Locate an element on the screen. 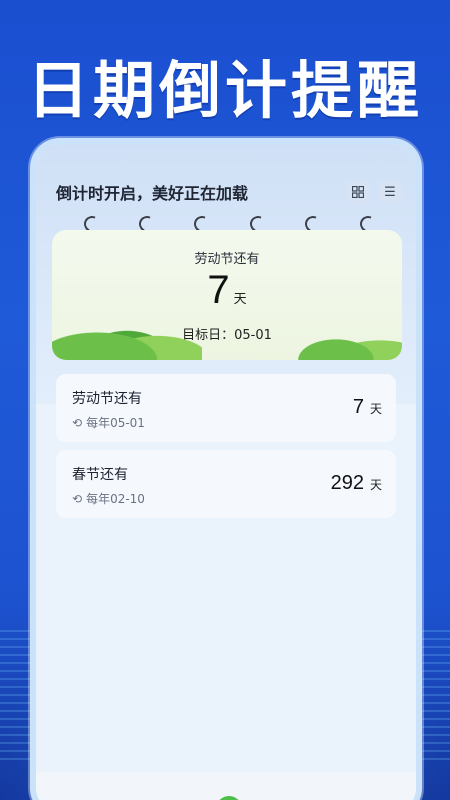 The width and height of the screenshot is (450, 800). header-icons: ☰ is located at coordinates (374, 192).